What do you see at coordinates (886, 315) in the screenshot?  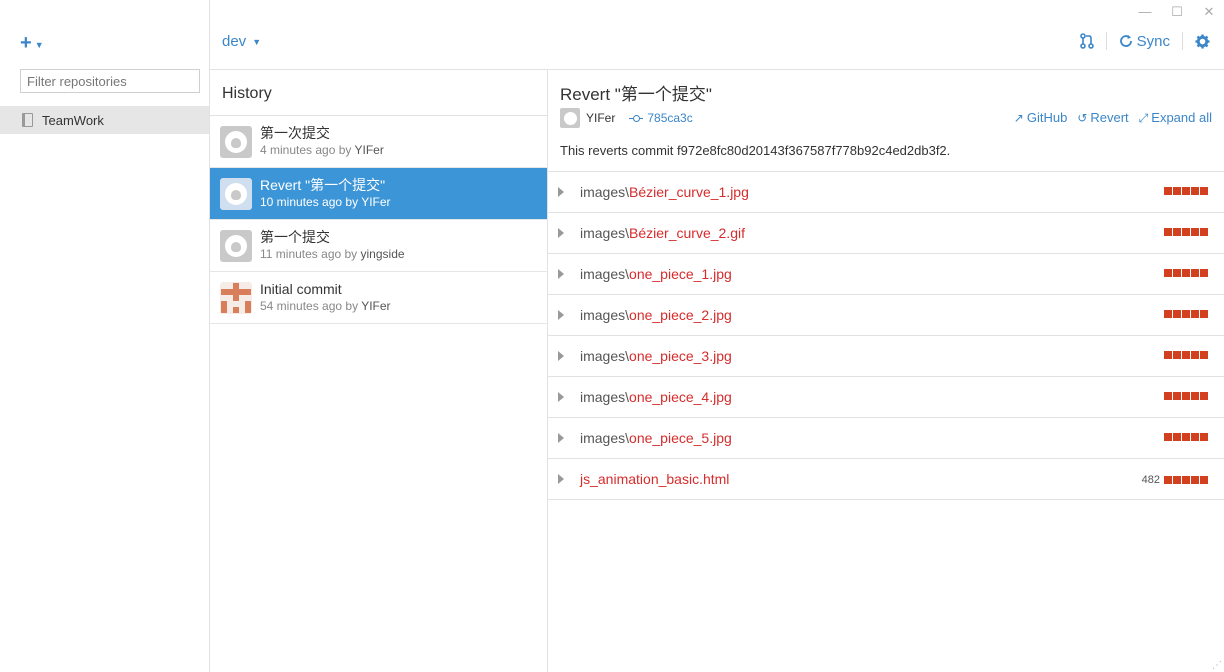 I see `file-row: images\ one_piece_2.jpg` at bounding box center [886, 315].